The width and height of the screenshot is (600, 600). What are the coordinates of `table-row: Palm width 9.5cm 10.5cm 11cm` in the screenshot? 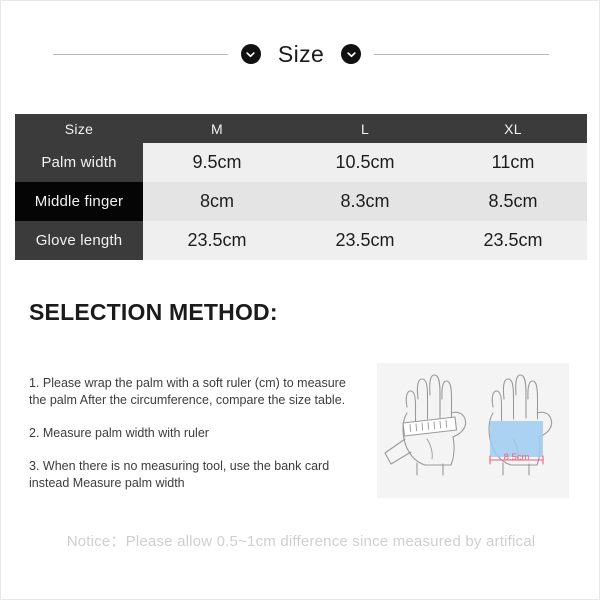 It's located at (301, 162).